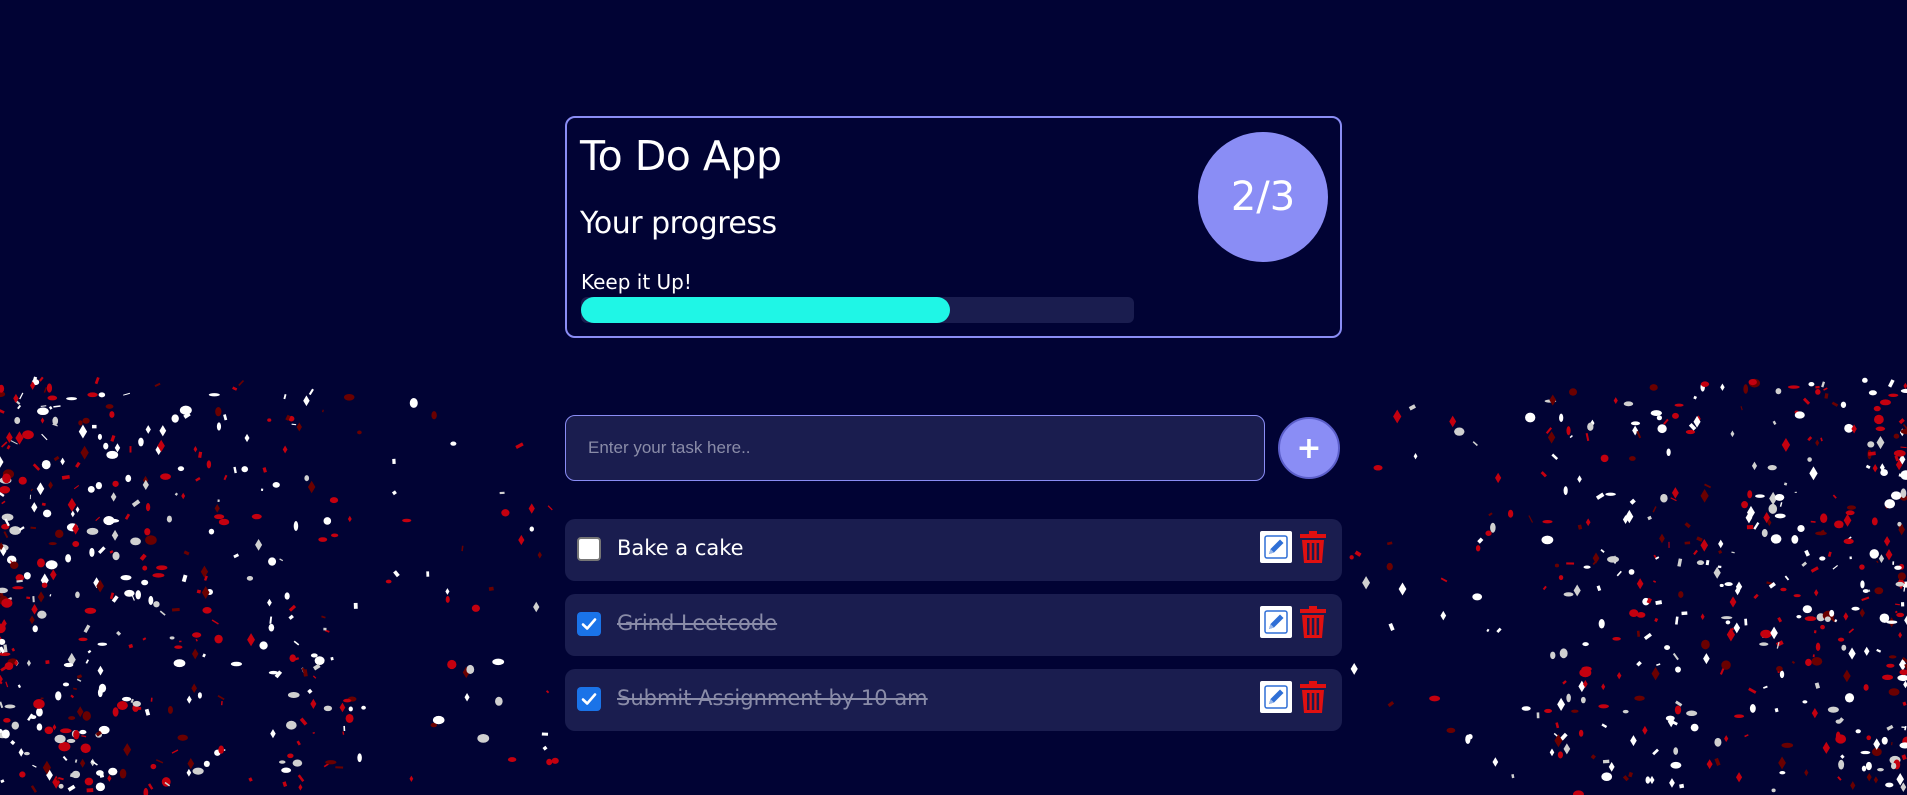 The height and width of the screenshot is (795, 1907). I want to click on add-task-form: +, so click(953, 448).